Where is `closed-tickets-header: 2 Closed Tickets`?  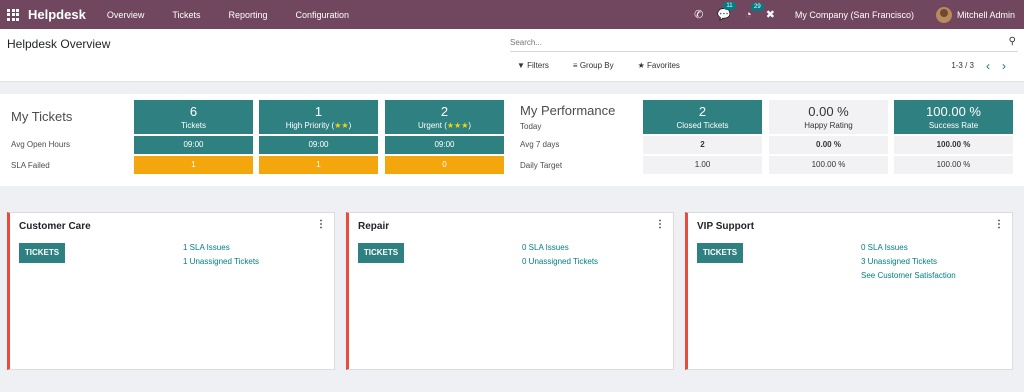 closed-tickets-header: 2 Closed Tickets is located at coordinates (702, 117).